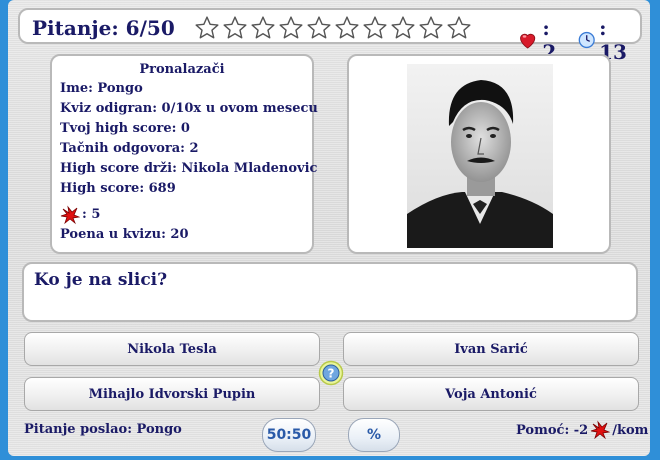  Describe the element at coordinates (103, 429) in the screenshot. I see `question-author: Pitanje poslao: Pongo` at that location.